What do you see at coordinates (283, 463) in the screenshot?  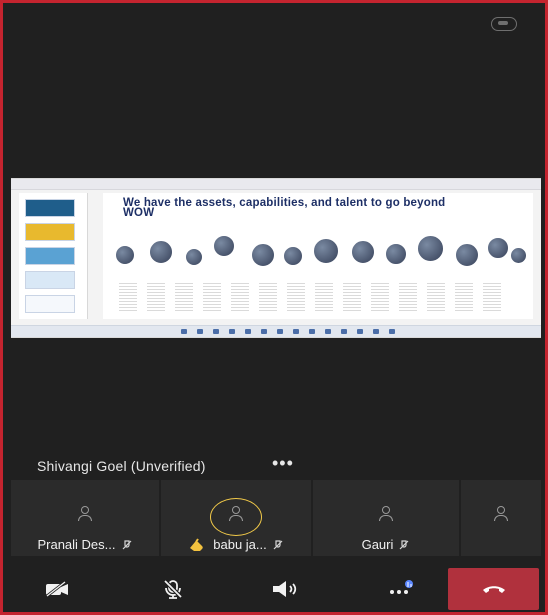 I see `presenter-more-options: •••` at bounding box center [283, 463].